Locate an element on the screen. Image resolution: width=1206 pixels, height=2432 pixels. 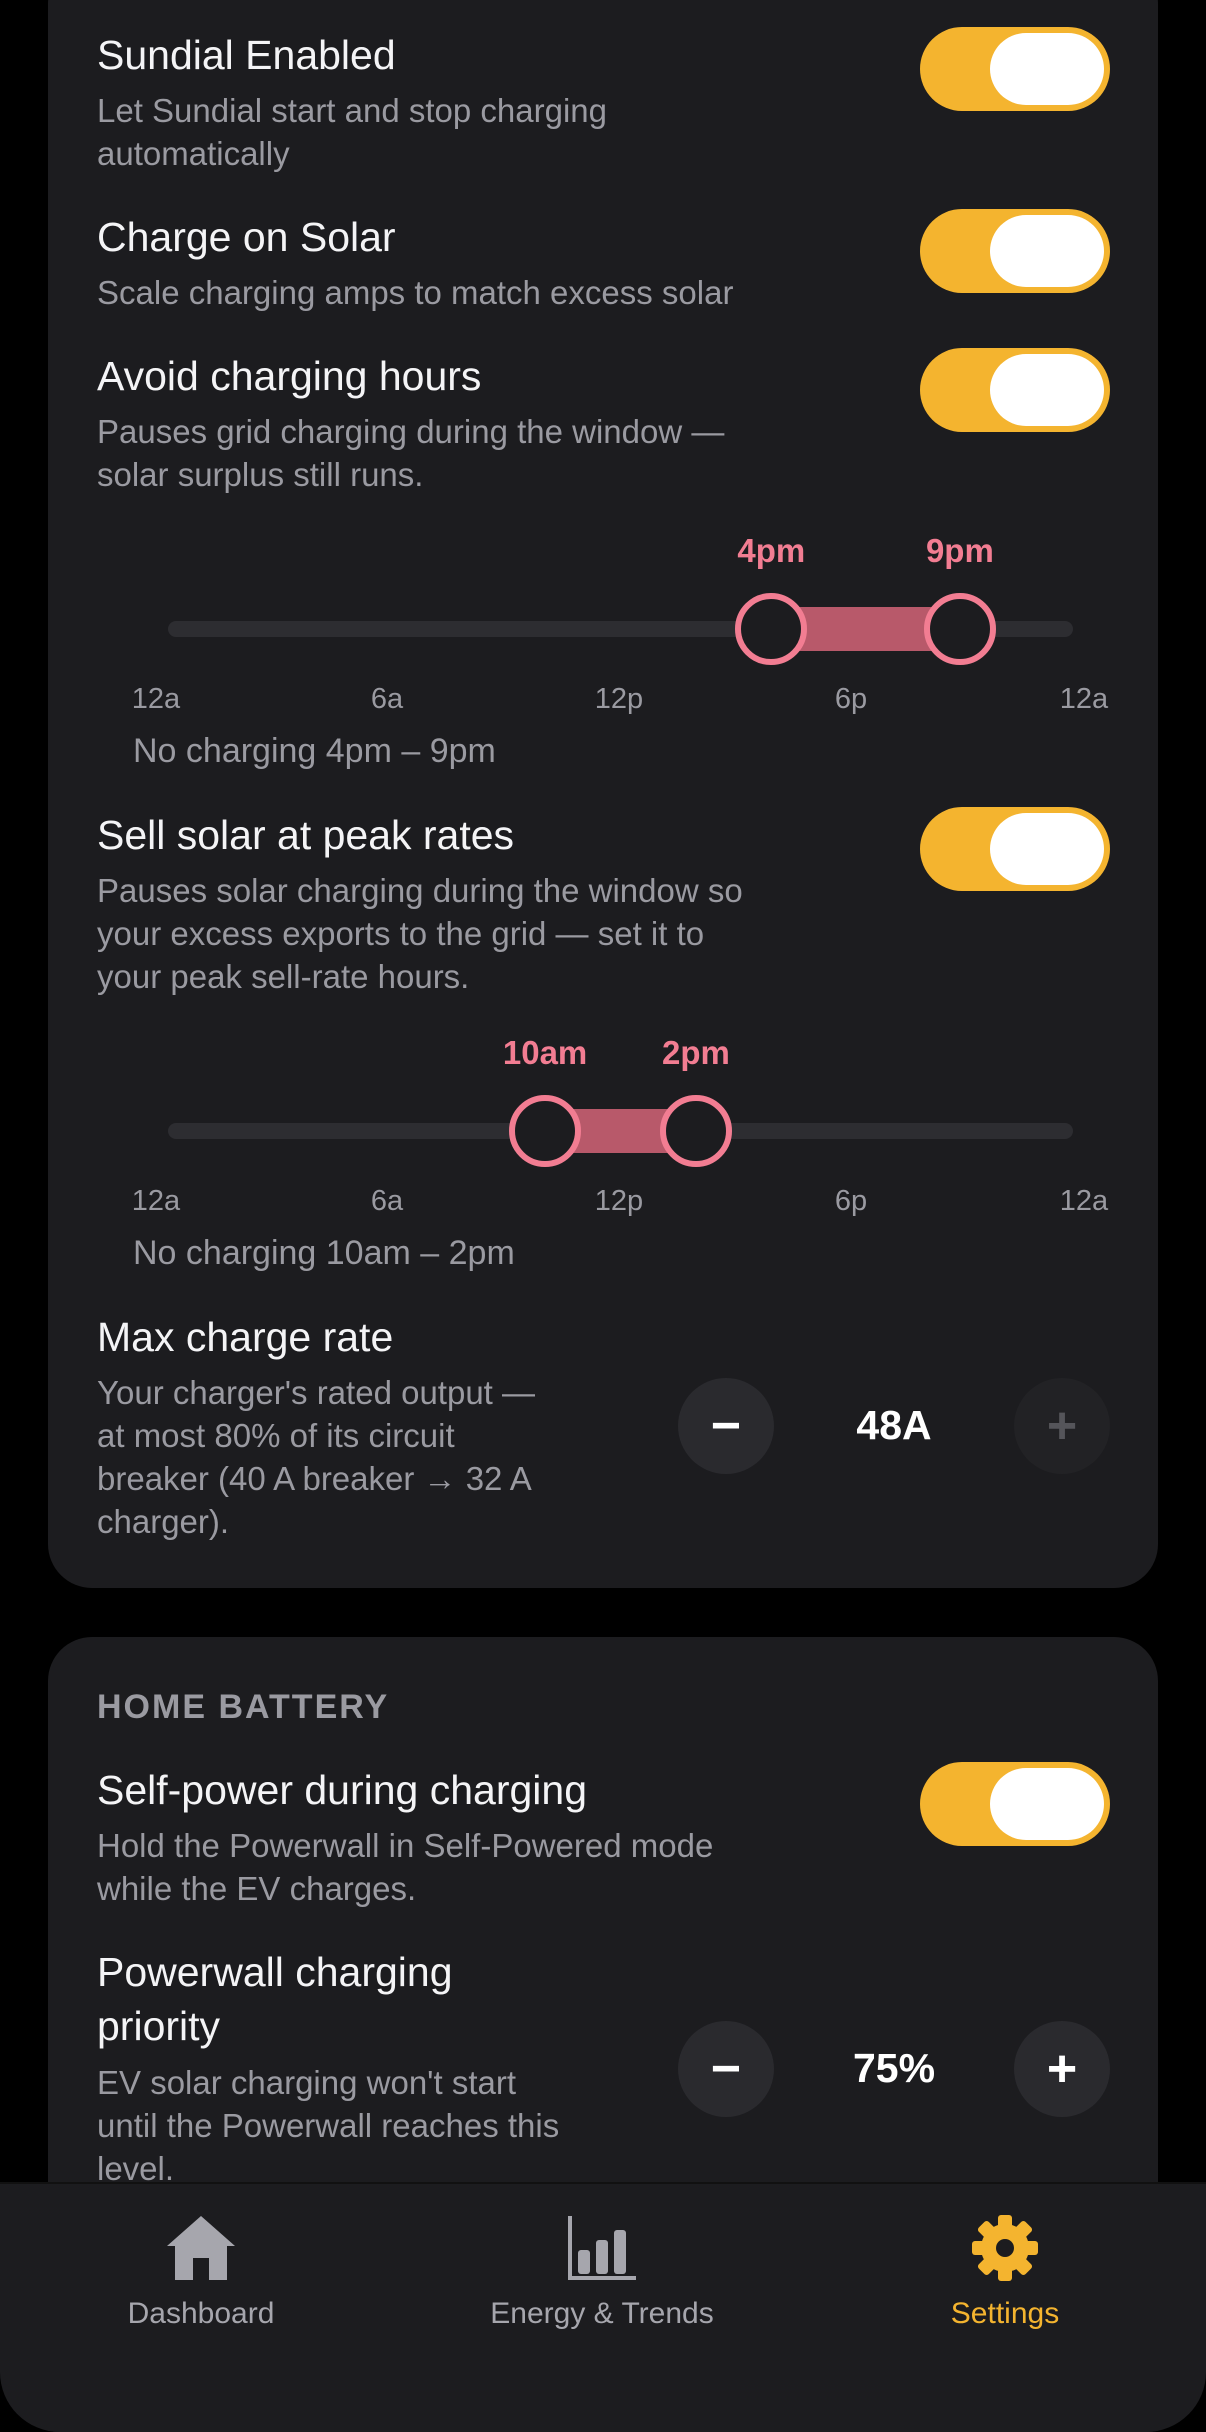
tab-energy-trends: Energy & Trends is located at coordinates (602, 2271).